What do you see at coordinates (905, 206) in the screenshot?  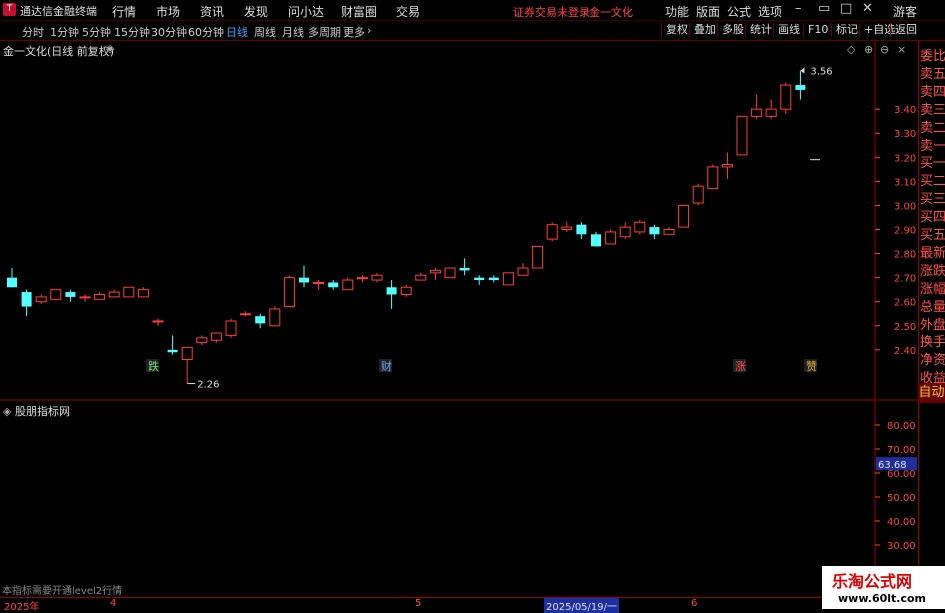 I see `price-tick-label: 3.00` at bounding box center [905, 206].